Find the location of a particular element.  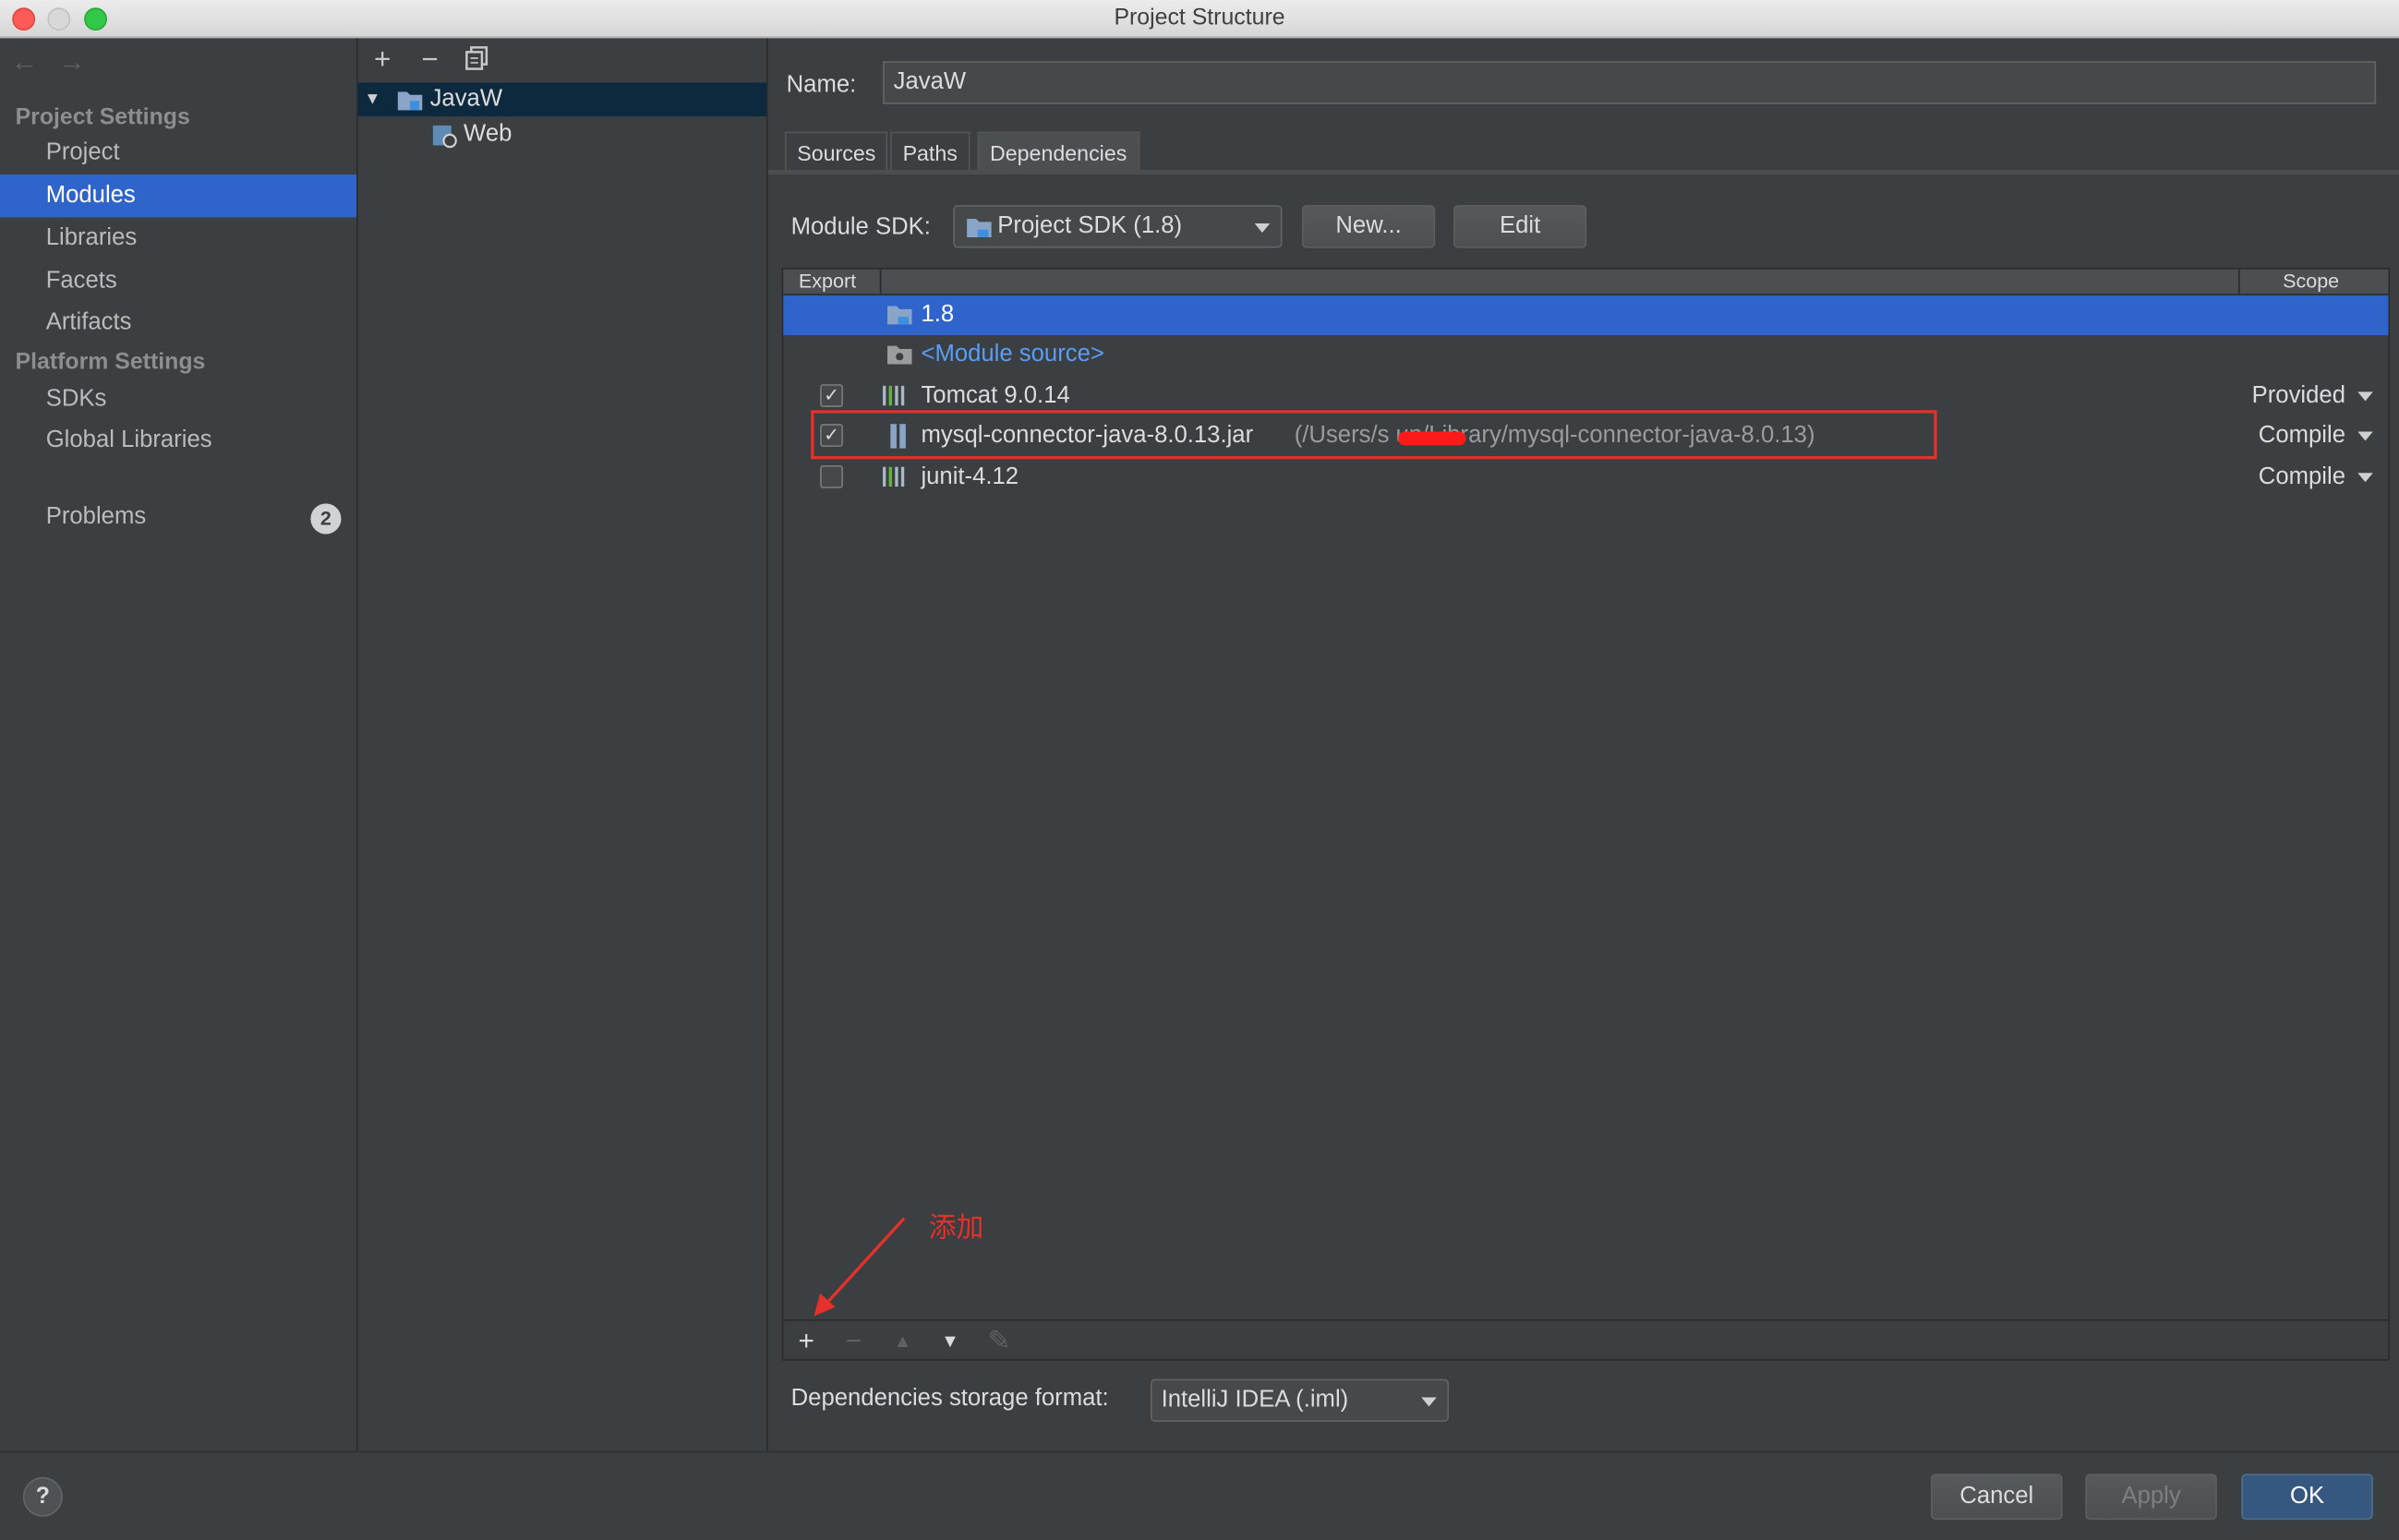

add-dependency-button: + is located at coordinates (806, 1341).